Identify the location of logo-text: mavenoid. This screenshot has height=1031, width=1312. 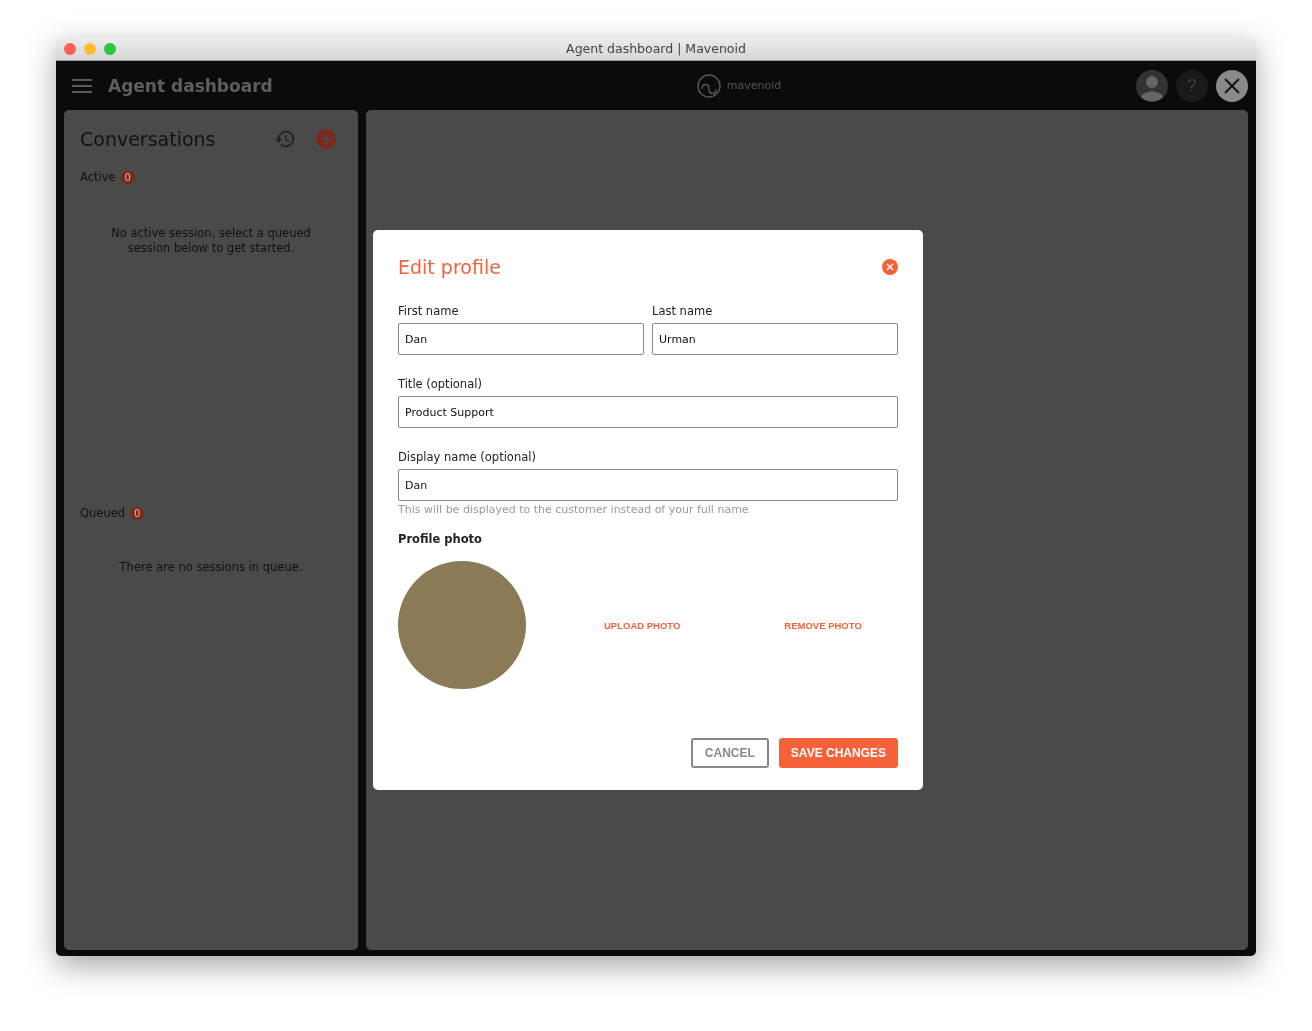
(754, 85).